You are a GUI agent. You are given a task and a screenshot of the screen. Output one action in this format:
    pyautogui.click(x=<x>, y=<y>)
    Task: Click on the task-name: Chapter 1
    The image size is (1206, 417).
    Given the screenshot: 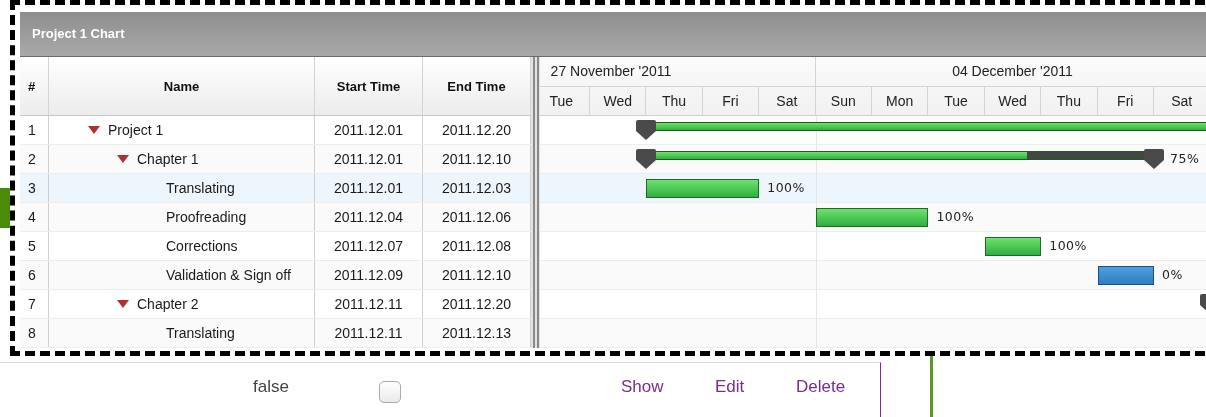 What is the action you would take?
    pyautogui.click(x=168, y=159)
    